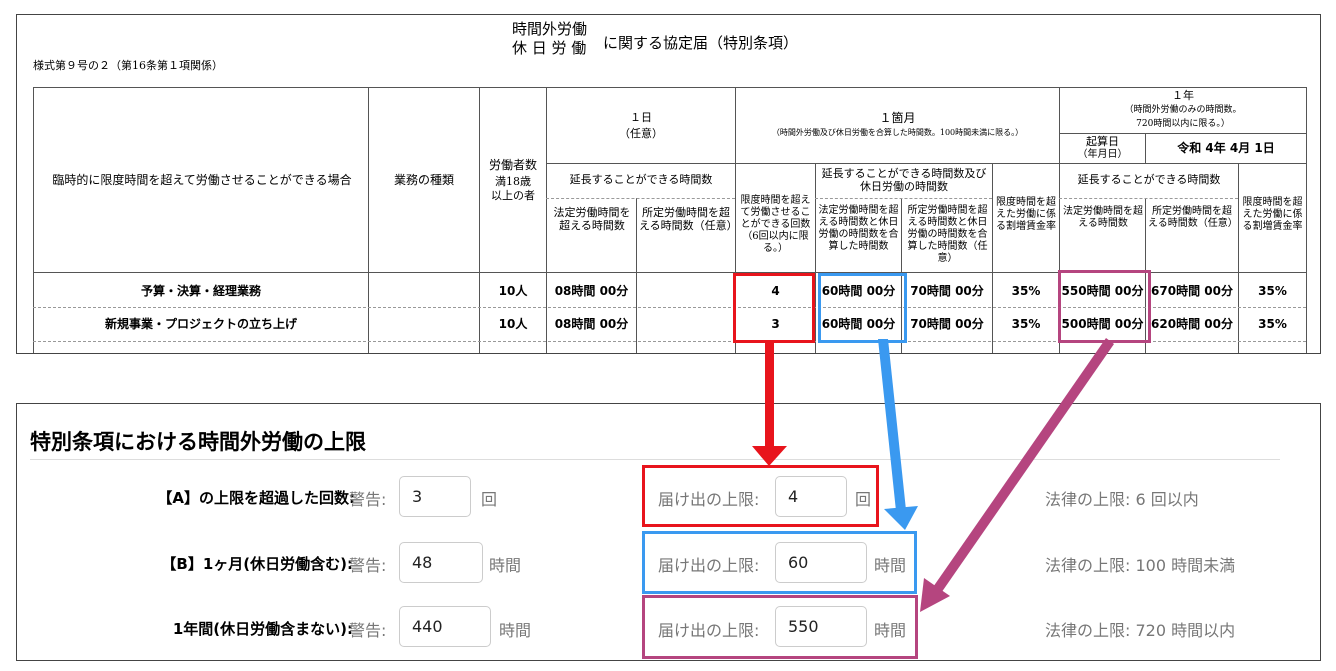  What do you see at coordinates (1017, 475) in the screenshot?
I see `purple-arrow-icon` at bounding box center [1017, 475].